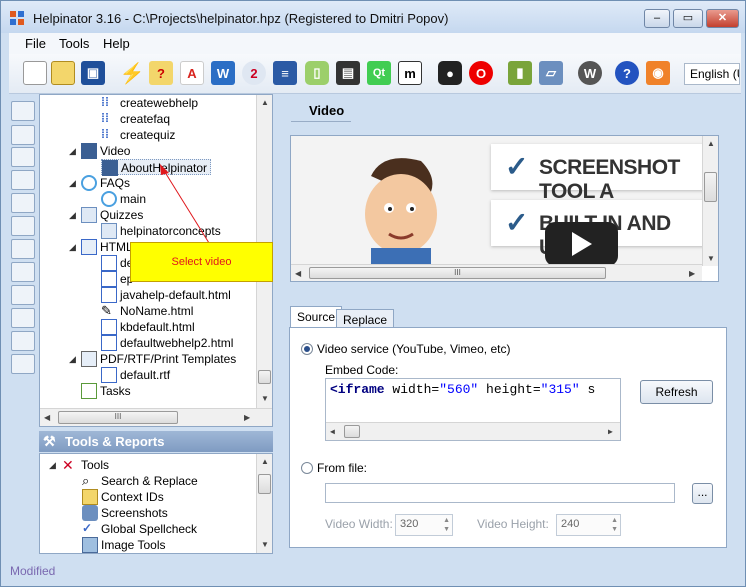  I want to click on help-icon: ?, so click(627, 73).